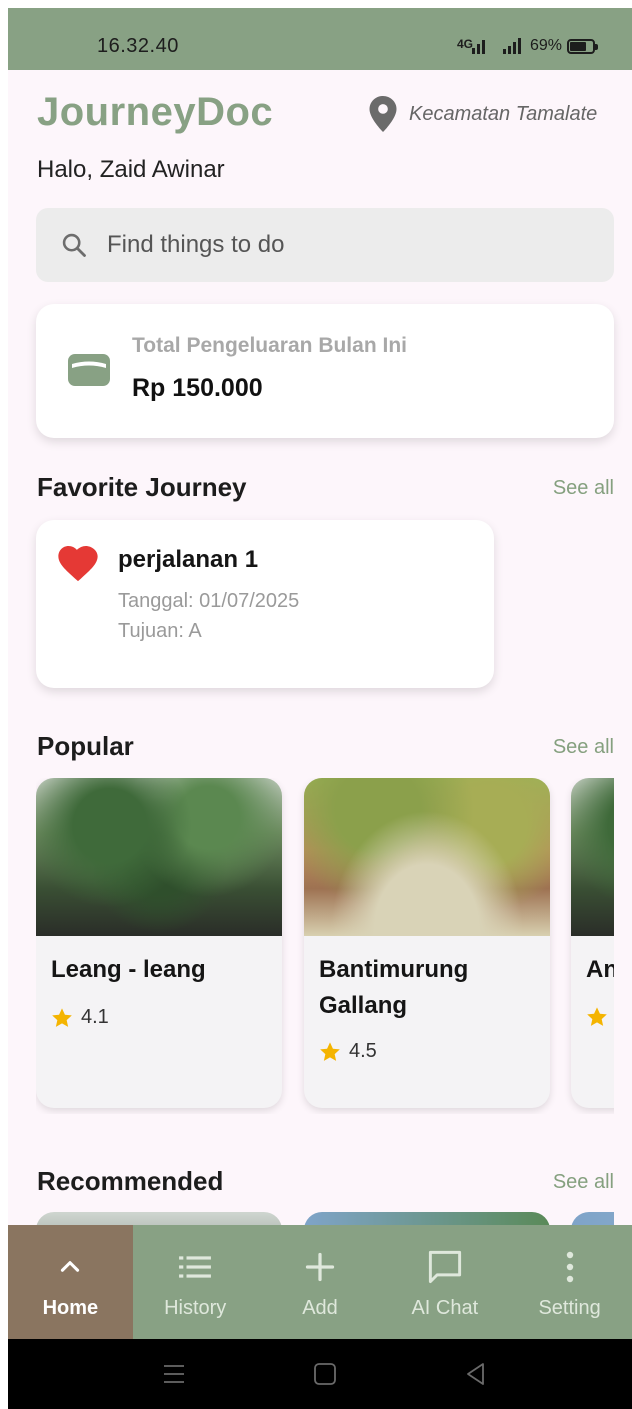  What do you see at coordinates (188, 559) in the screenshot?
I see `favorite-journey-name: perjalanan 1` at bounding box center [188, 559].